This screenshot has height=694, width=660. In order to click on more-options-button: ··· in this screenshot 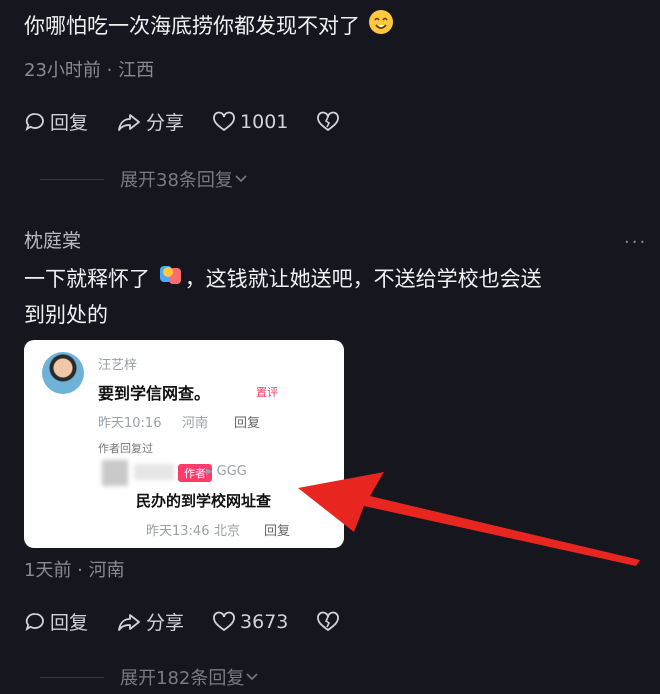, I will do `click(635, 242)`.